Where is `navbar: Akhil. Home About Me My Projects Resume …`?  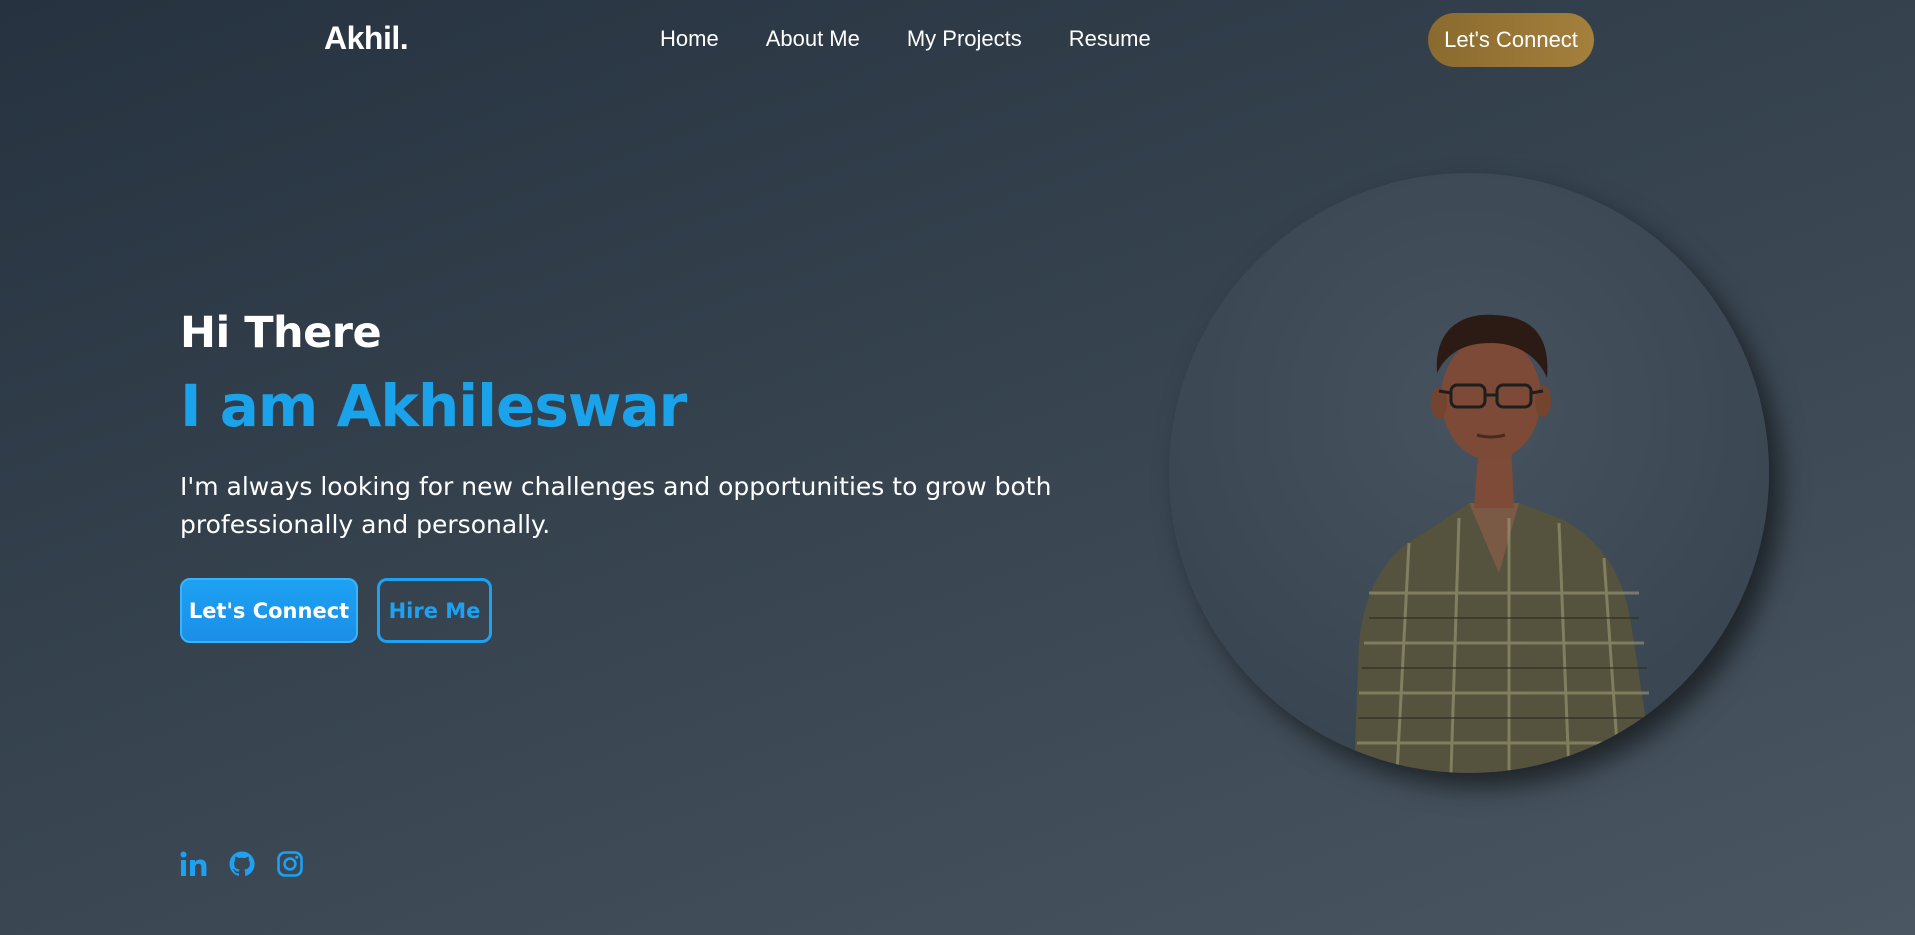 navbar: Akhil. Home About Me My Projects Resume … is located at coordinates (957, 41).